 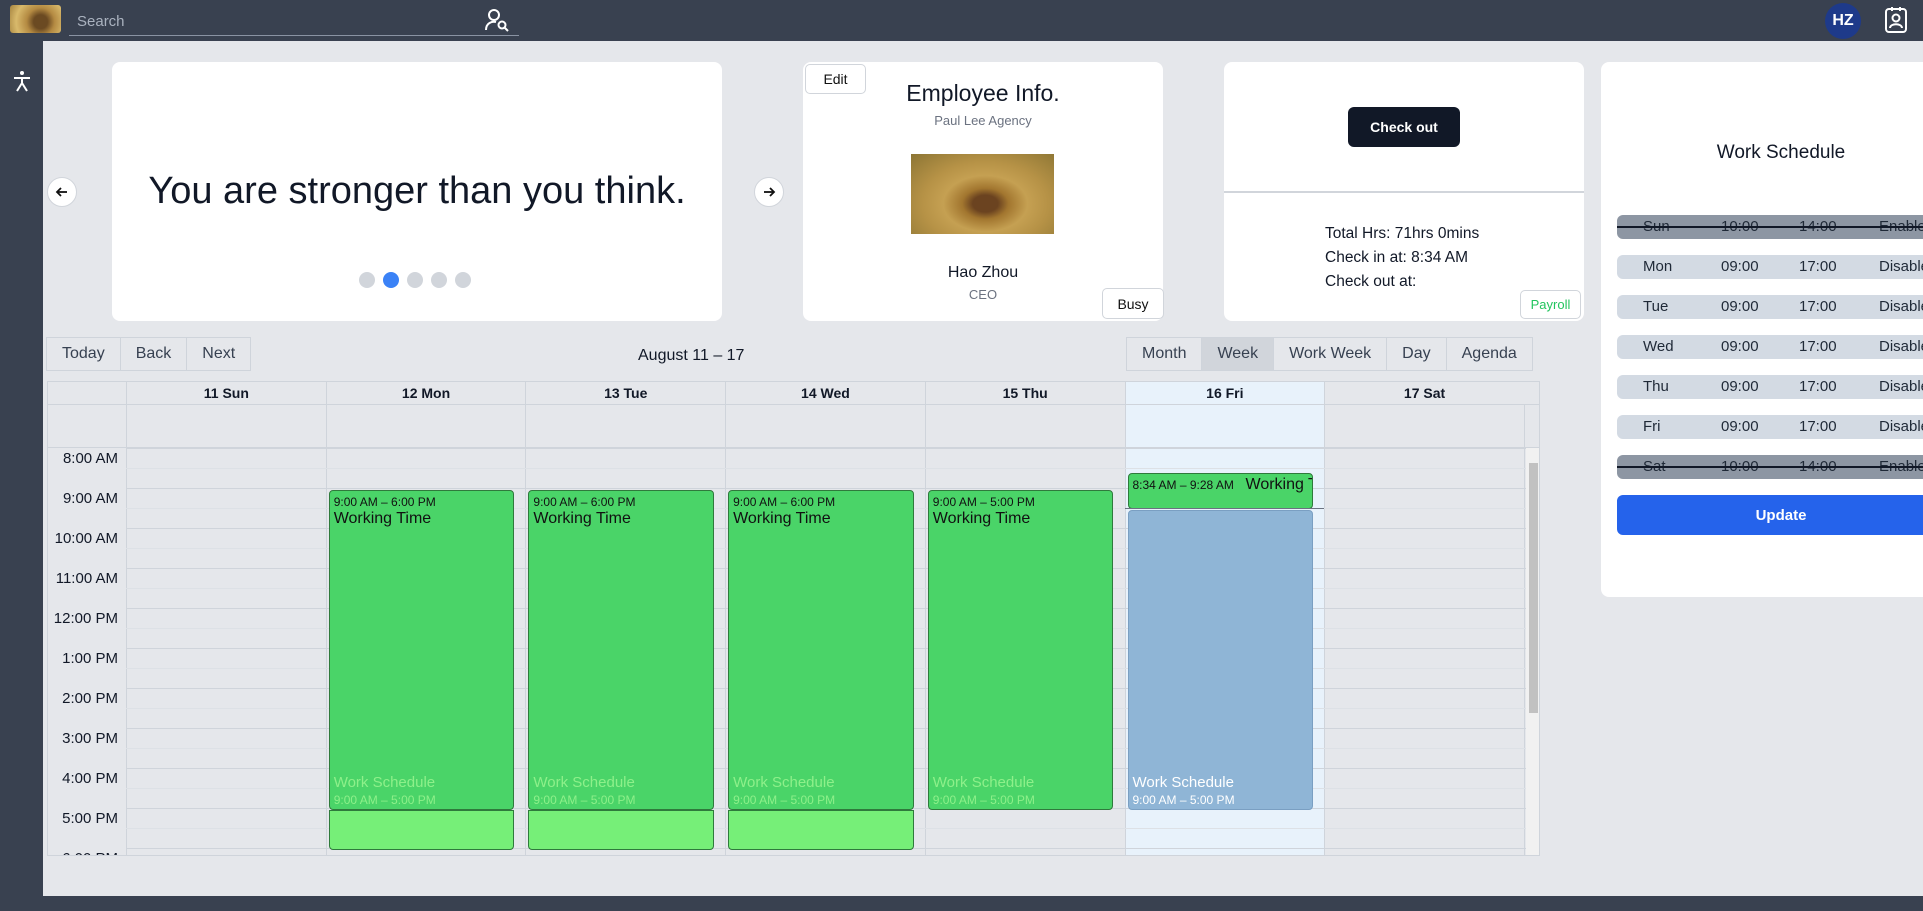 I want to click on search-box, so click(x=294, y=20).